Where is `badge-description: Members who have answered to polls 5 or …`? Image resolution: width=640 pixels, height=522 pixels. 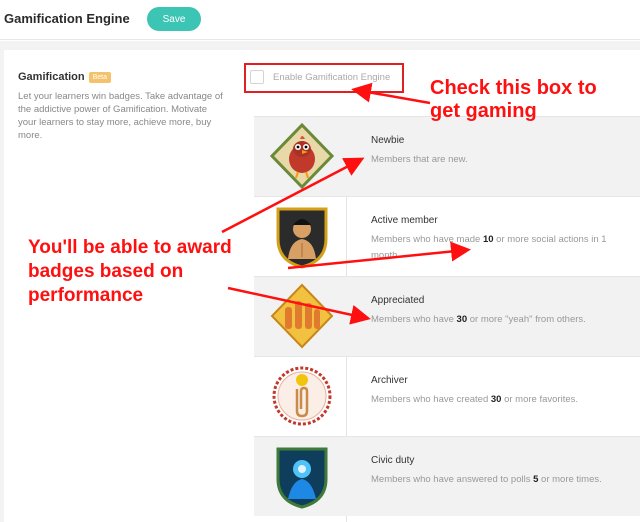
badge-description: Members who have answered to polls 5 or … is located at coordinates (502, 480).